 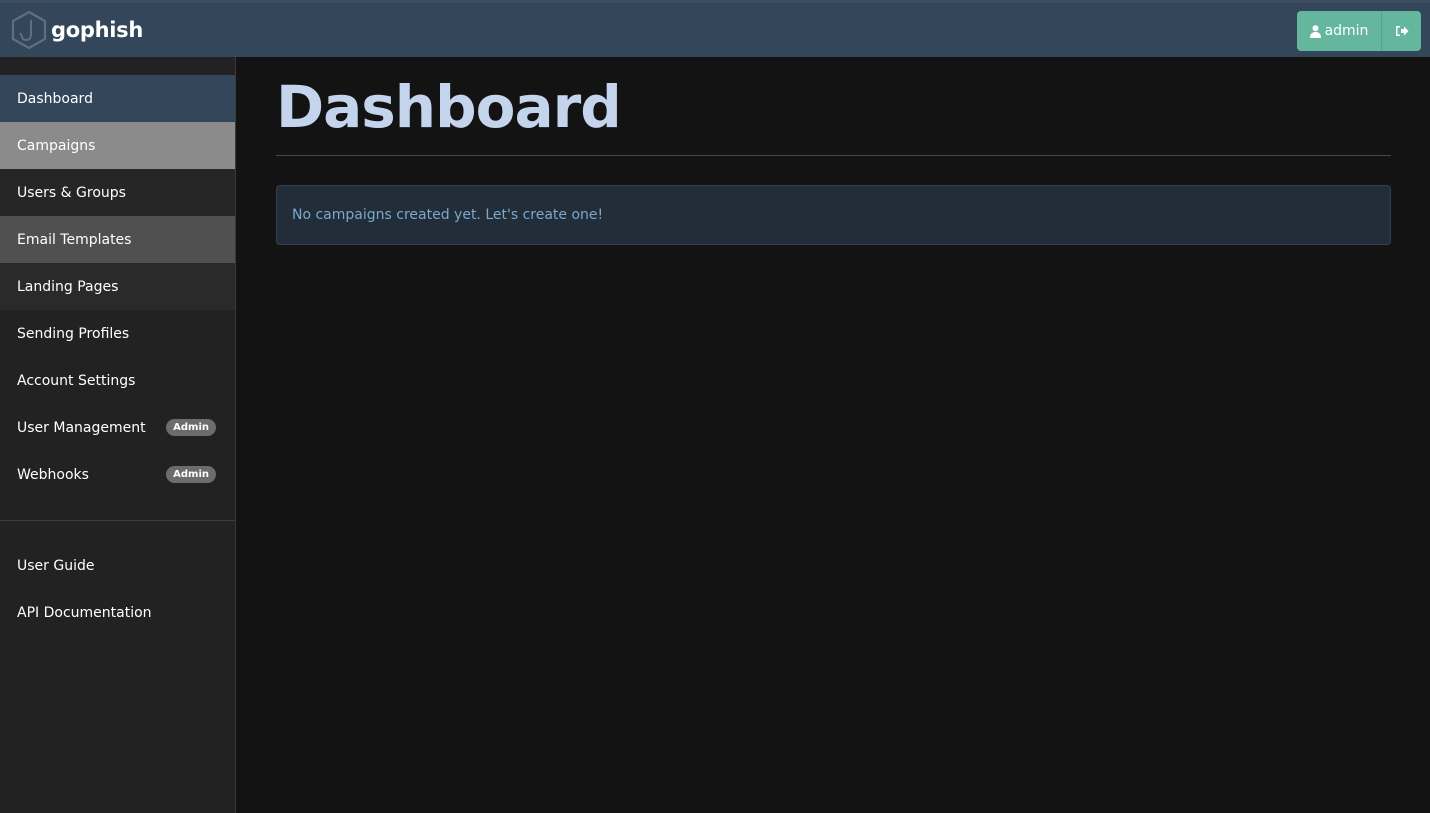 I want to click on sidebar-item-api-documentation: API Documentation, so click(x=117, y=612).